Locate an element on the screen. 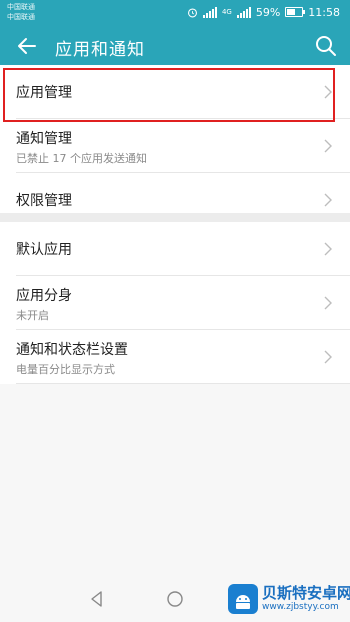  battery-percent: 59% is located at coordinates (268, 12).